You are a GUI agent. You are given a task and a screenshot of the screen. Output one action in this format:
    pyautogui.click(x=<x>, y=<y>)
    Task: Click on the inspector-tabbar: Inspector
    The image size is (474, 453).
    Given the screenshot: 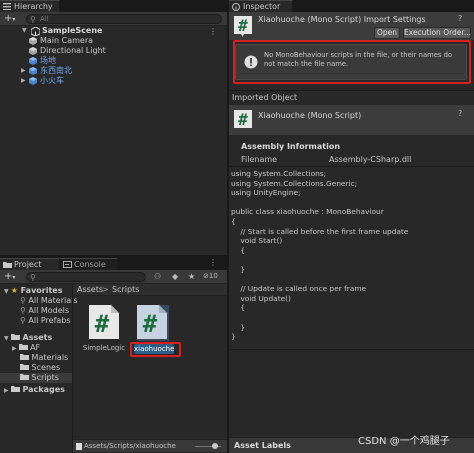 What is the action you would take?
    pyautogui.click(x=351, y=6)
    